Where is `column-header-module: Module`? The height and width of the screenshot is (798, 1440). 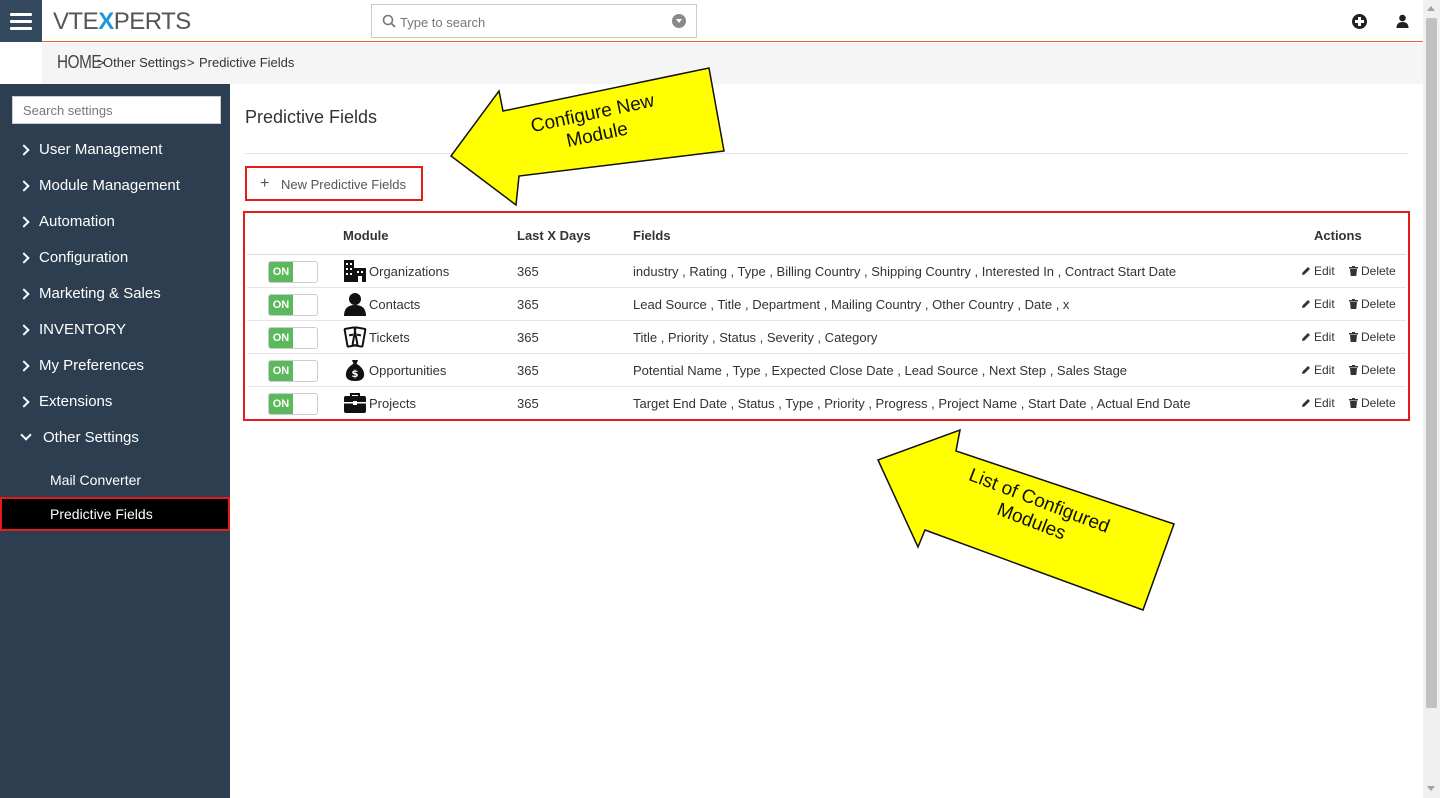 column-header-module: Module is located at coordinates (366, 235).